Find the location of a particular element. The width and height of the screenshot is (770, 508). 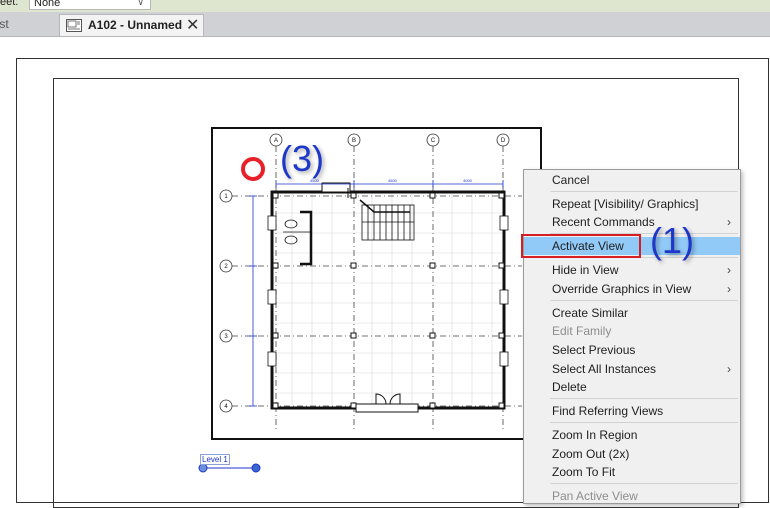

menu-item-find-referring-views: Find Referring Views is located at coordinates (632, 411).